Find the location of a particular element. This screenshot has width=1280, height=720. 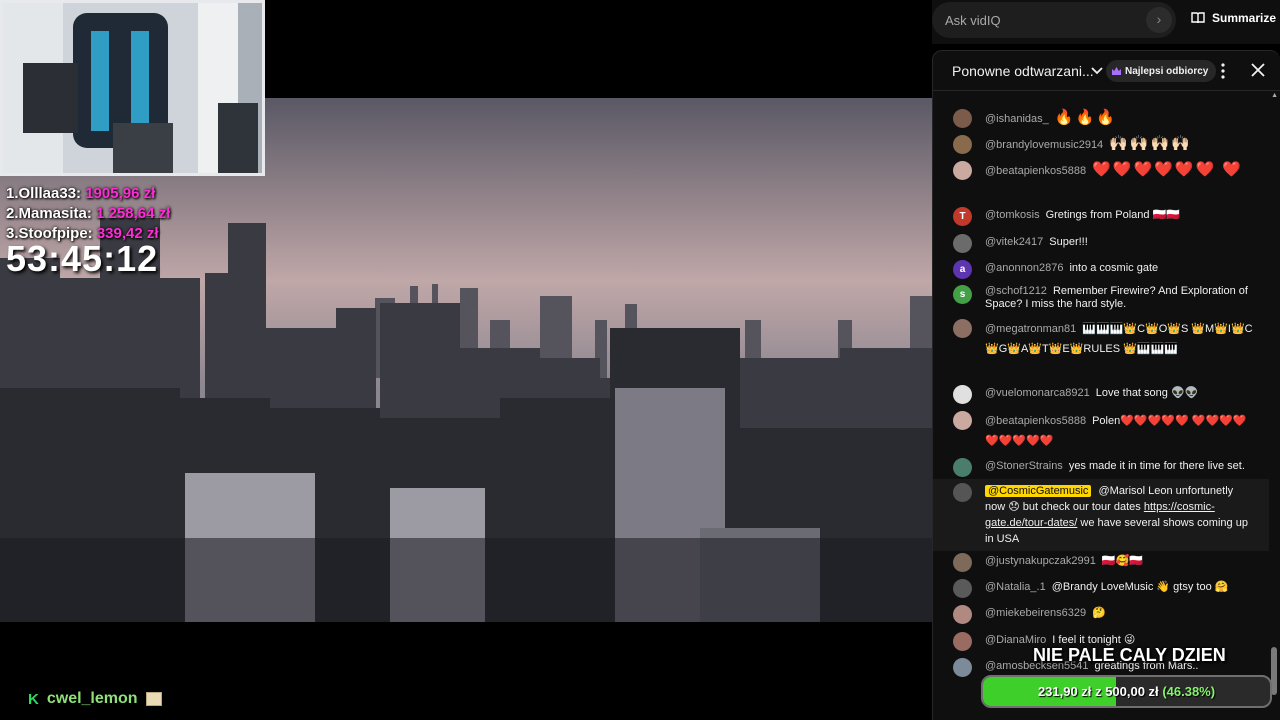

goal-separator: z is located at coordinates (1098, 691).